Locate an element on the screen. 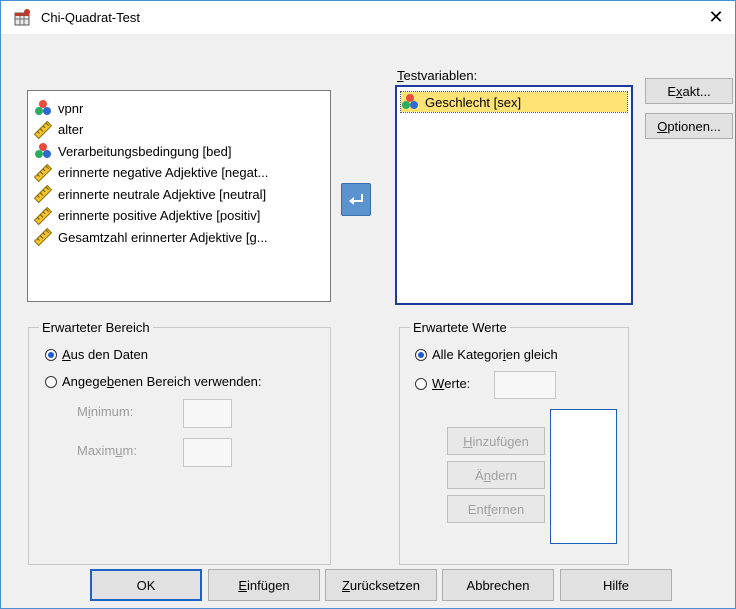 The height and width of the screenshot is (609, 736). radio-specified-range: Angege b enen Bereich verwenden: is located at coordinates (153, 381).